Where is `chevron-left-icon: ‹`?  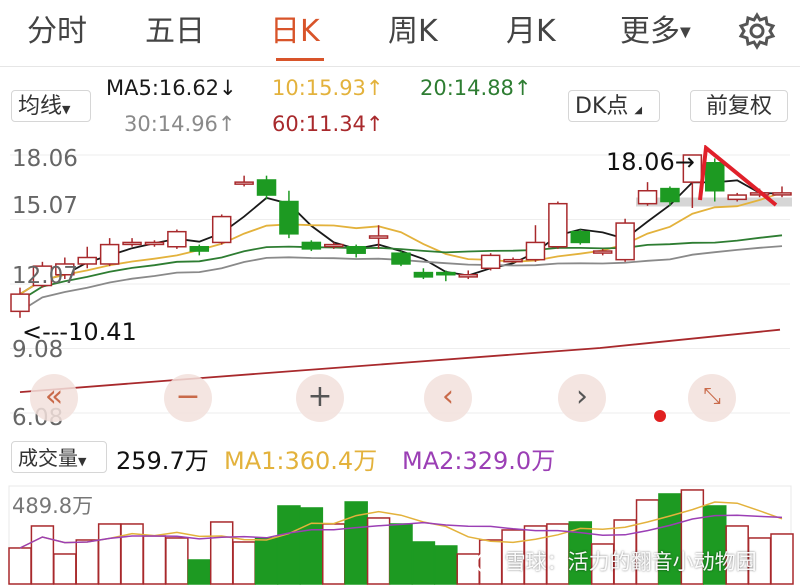 chevron-left-icon: ‹ is located at coordinates (448, 398).